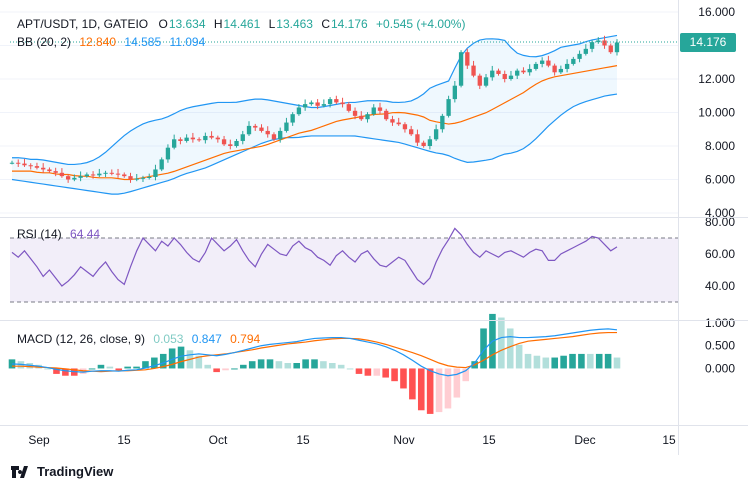  I want to click on price-tick-label: 6.000, so click(720, 180).